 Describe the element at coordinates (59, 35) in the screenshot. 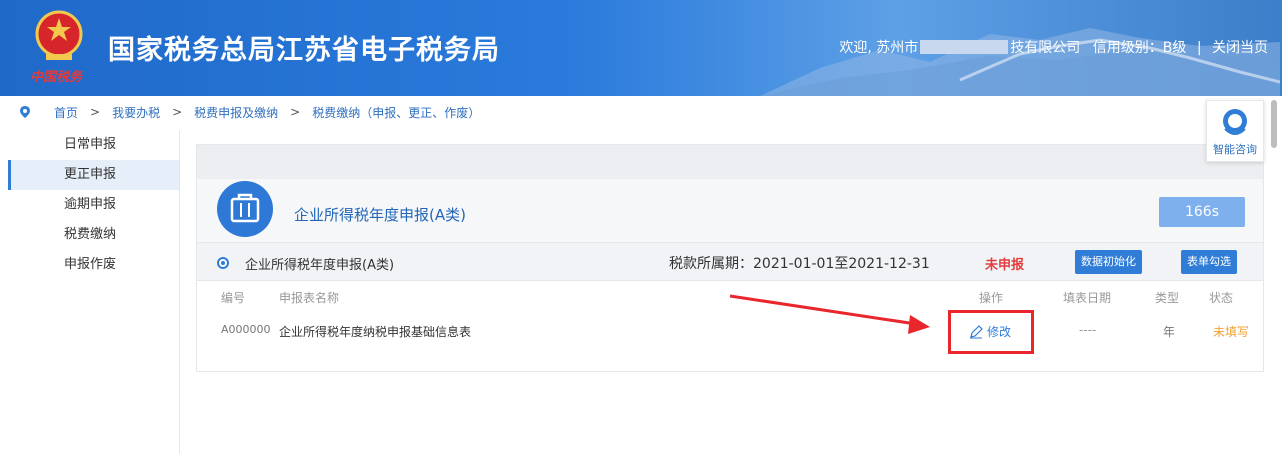

I see `national-emblem-icon` at that location.